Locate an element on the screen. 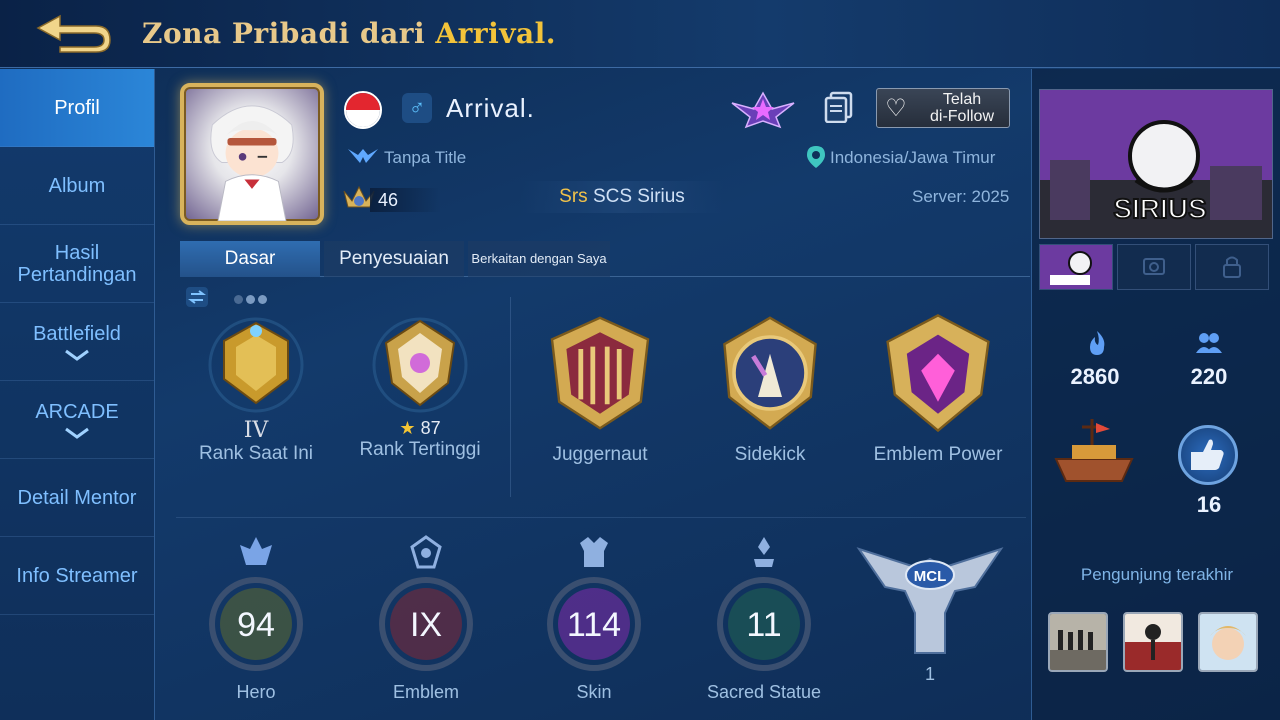 The image size is (1280, 720). rank-highest: ★ 87 Rank Tertinggi is located at coordinates (420, 387).